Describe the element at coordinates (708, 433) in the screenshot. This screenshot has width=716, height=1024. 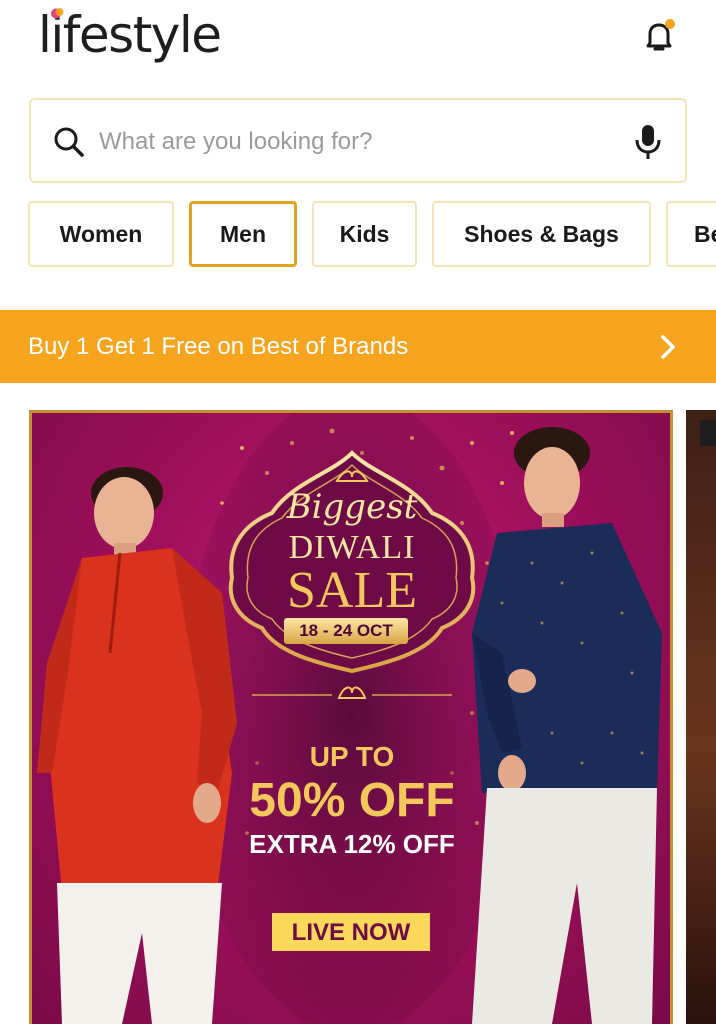
I see `next-banner-tag` at that location.